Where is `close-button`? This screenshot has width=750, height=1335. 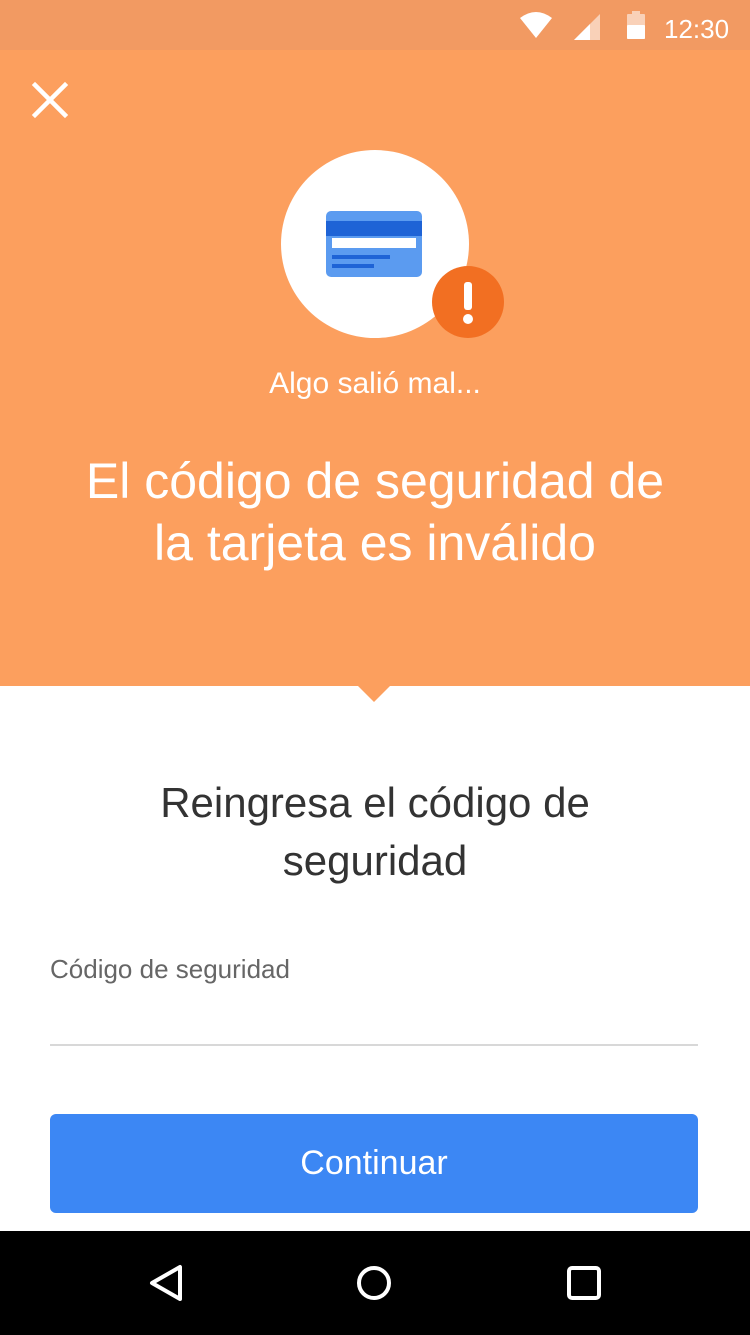
close-button is located at coordinates (50, 100).